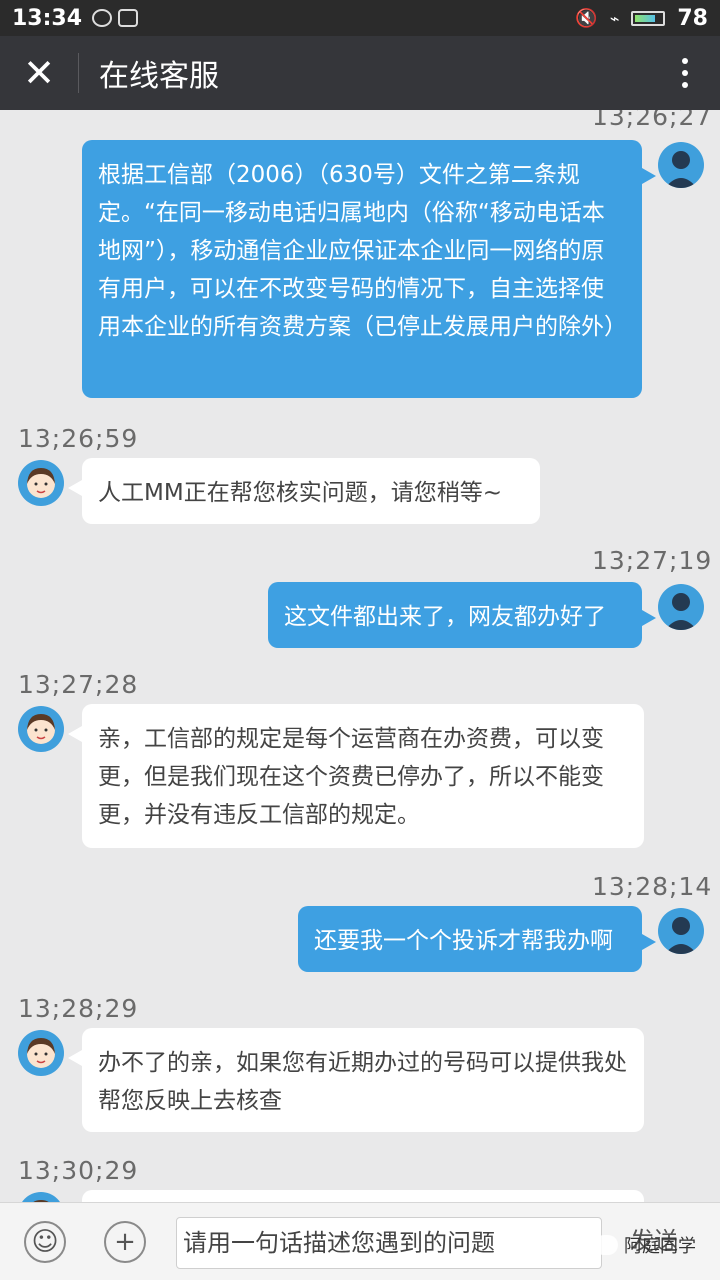 The height and width of the screenshot is (1280, 720). Describe the element at coordinates (159, 76) in the screenshot. I see `page-title: 在线客服` at that location.